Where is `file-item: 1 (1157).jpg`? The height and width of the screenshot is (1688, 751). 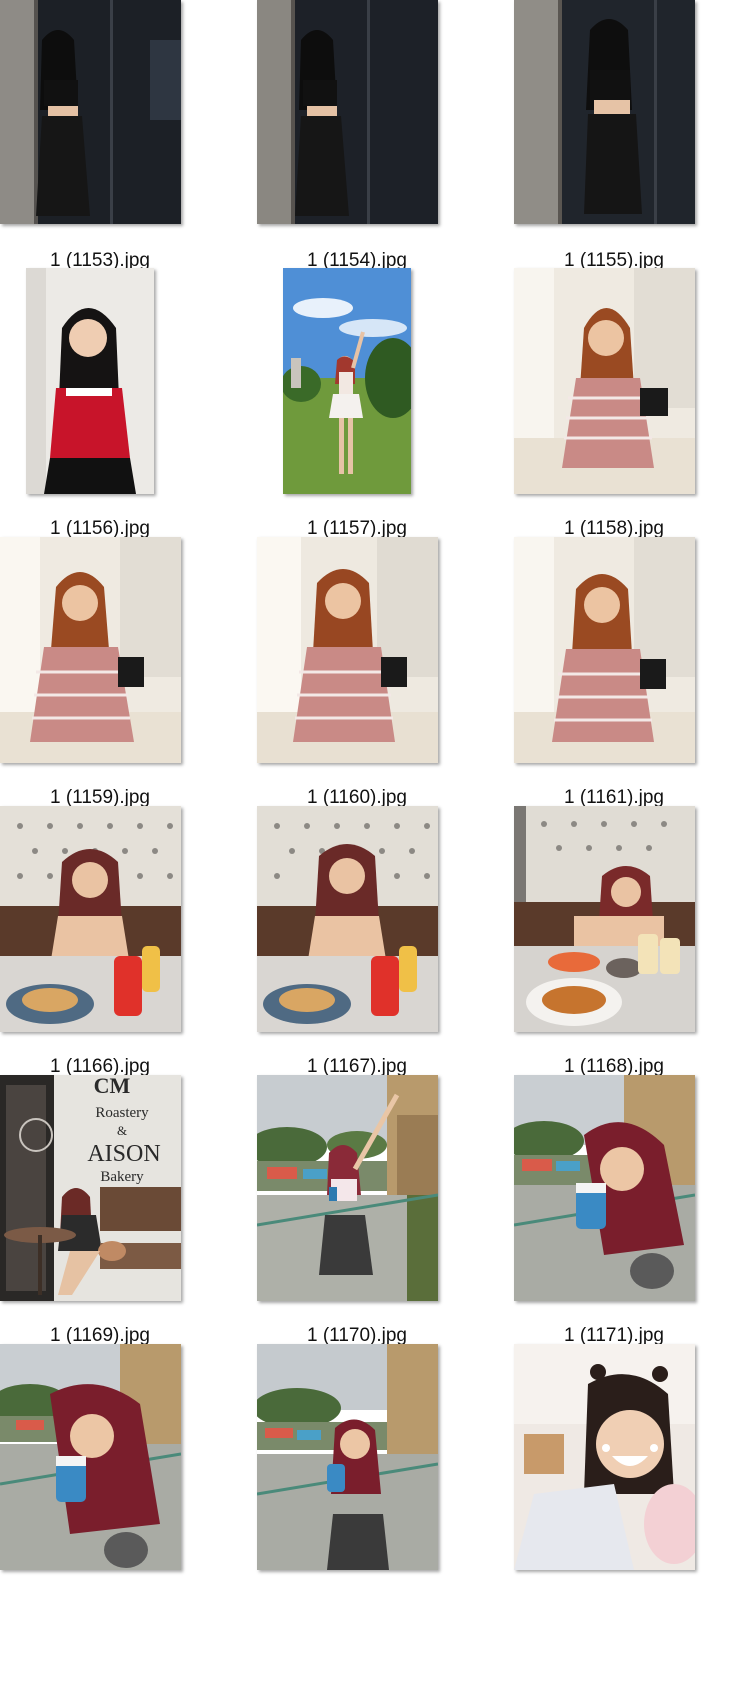
file-item: 1 (1157).jpg is located at coordinates (372, 413).